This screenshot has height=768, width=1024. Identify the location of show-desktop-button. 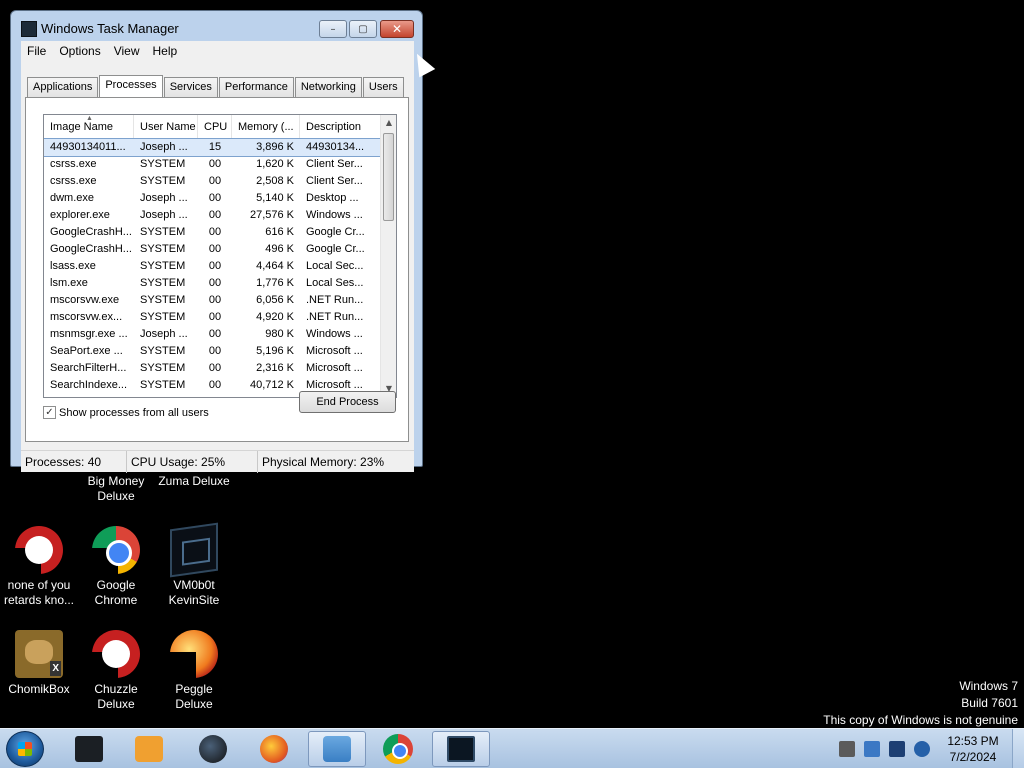
(1018, 748).